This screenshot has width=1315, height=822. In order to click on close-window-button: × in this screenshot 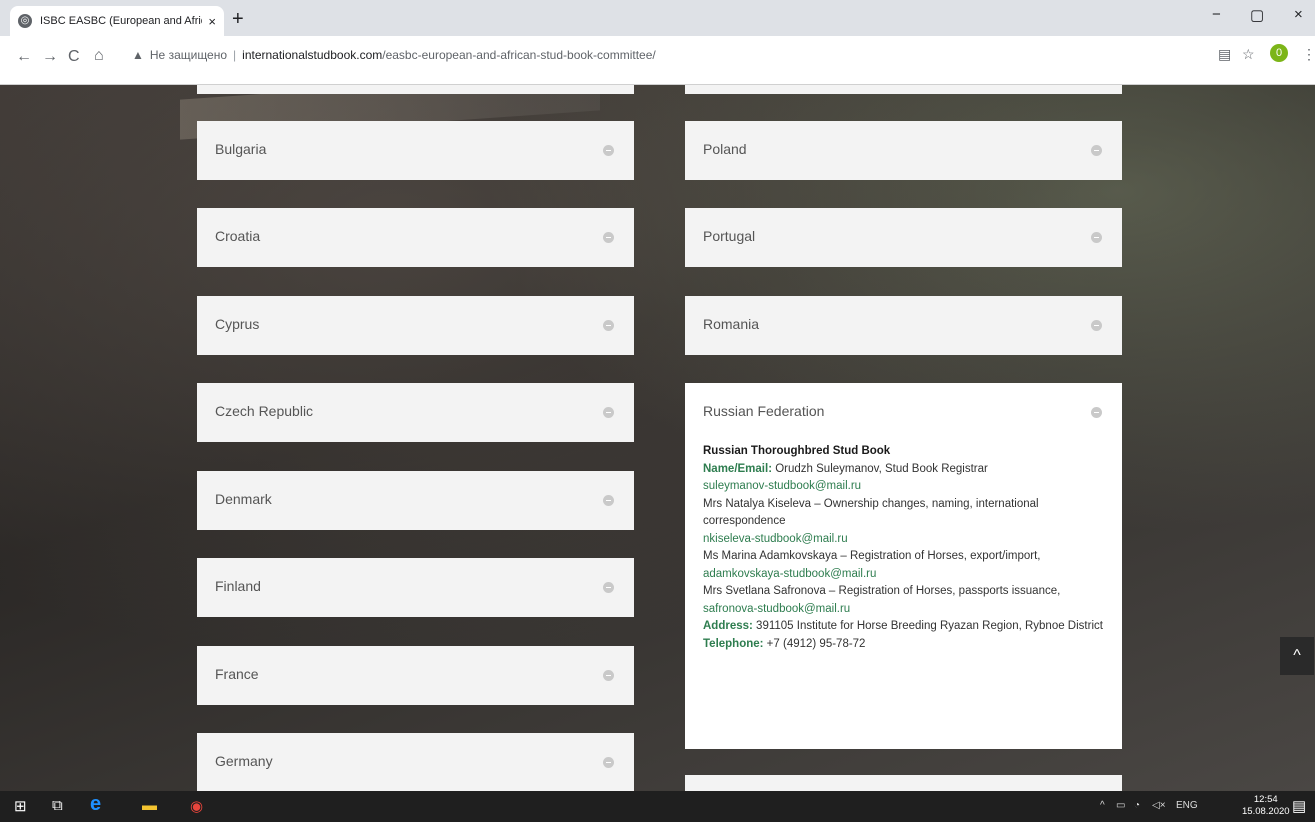, I will do `click(1298, 14)`.